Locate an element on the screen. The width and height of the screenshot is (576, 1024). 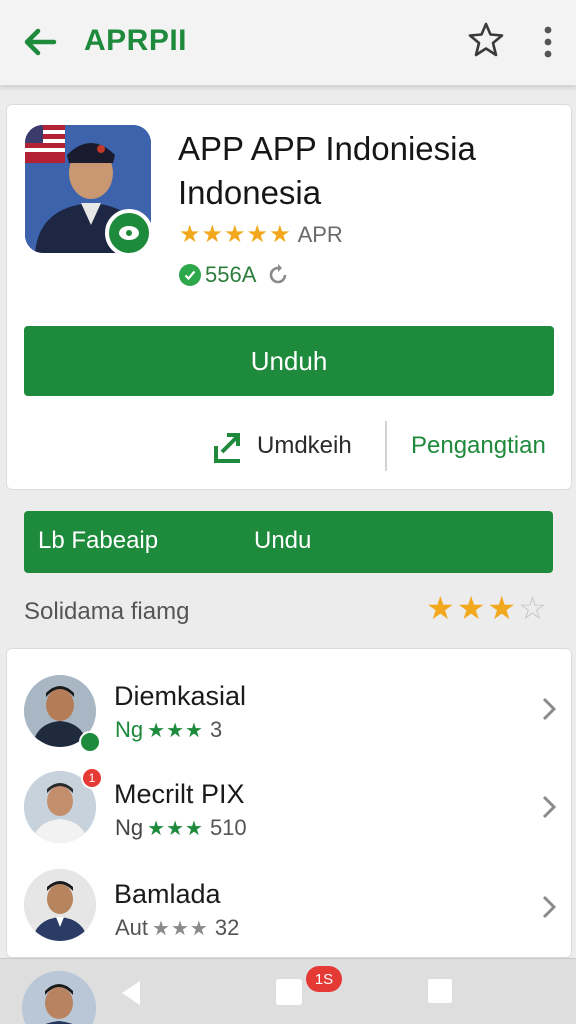
notification-badge: 1S is located at coordinates (324, 979).